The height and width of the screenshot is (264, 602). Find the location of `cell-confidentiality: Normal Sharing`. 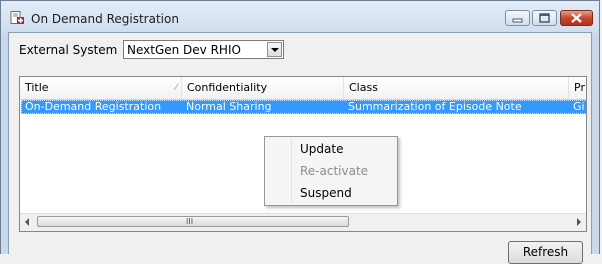

cell-confidentiality: Normal Sharing is located at coordinates (229, 107).